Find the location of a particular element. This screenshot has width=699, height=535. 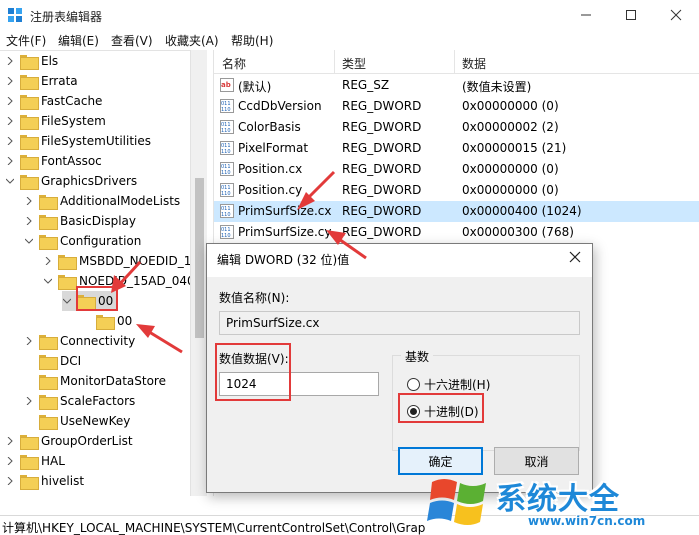

value-name-field: PrimSurfSize.cx is located at coordinates (399, 323).